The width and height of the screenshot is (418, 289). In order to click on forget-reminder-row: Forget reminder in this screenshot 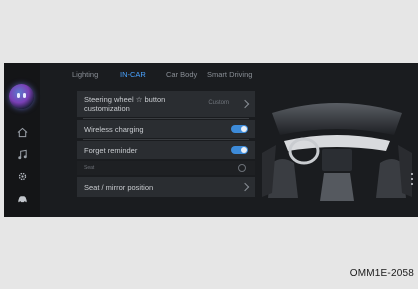, I will do `click(166, 150)`.